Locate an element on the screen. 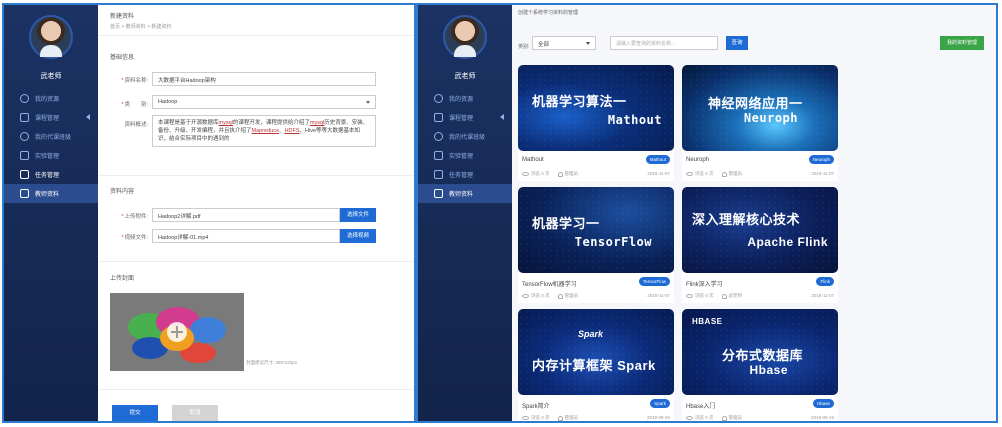  card-title: Spark简介 is located at coordinates (536, 405).